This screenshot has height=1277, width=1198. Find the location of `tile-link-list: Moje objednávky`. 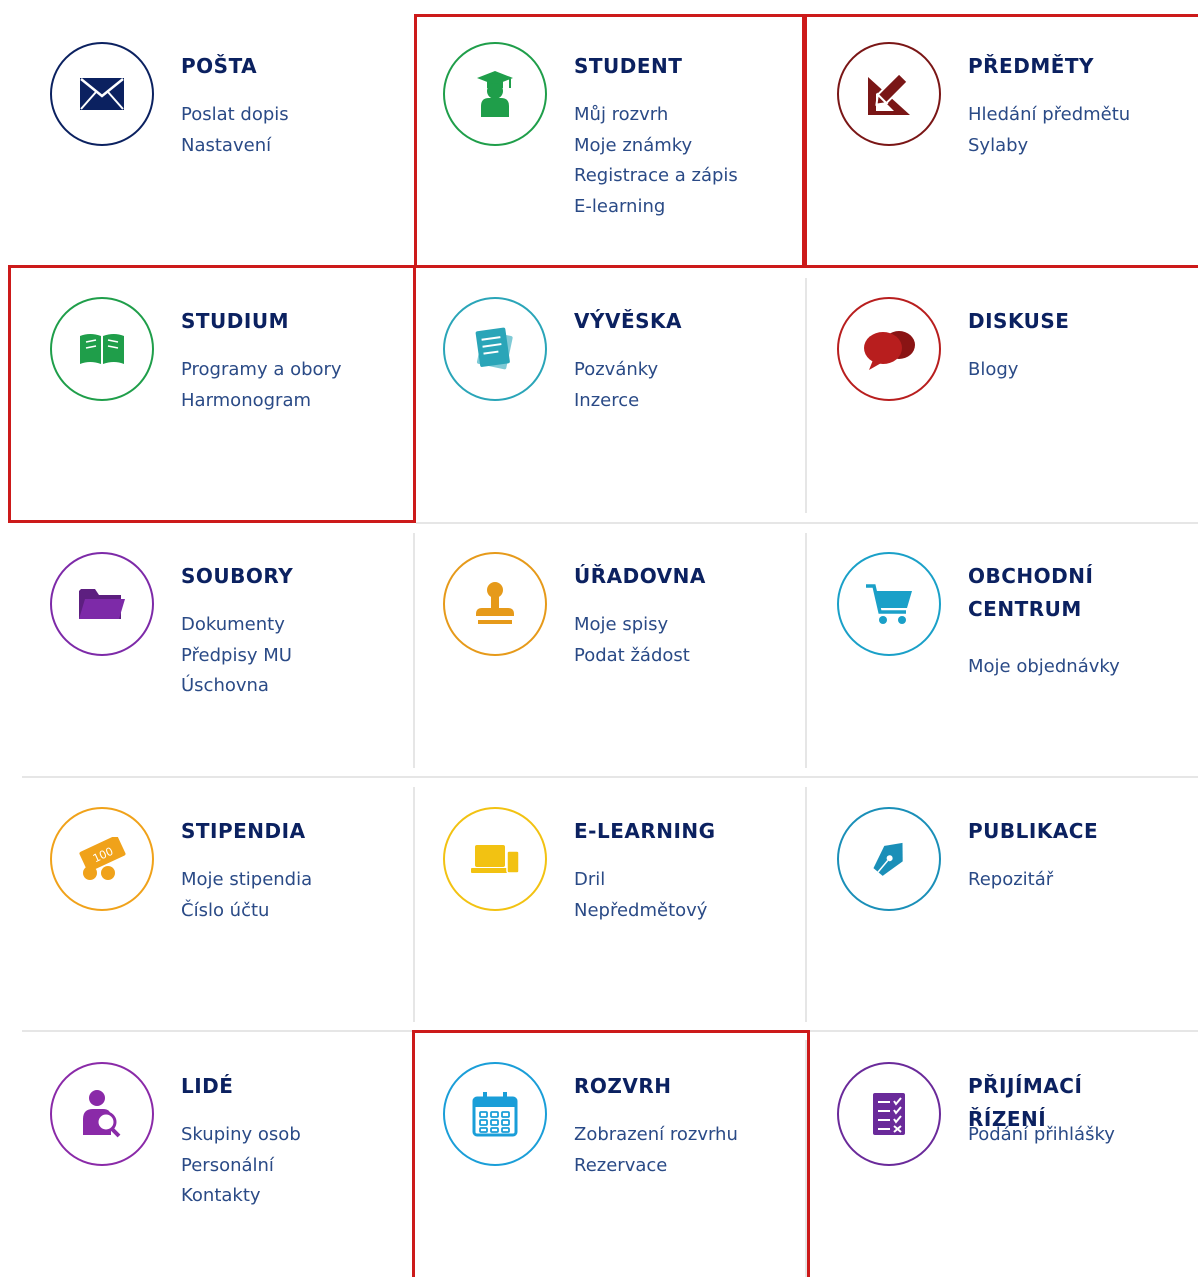

tile-link-list: Moje objednávky is located at coordinates (1044, 667).